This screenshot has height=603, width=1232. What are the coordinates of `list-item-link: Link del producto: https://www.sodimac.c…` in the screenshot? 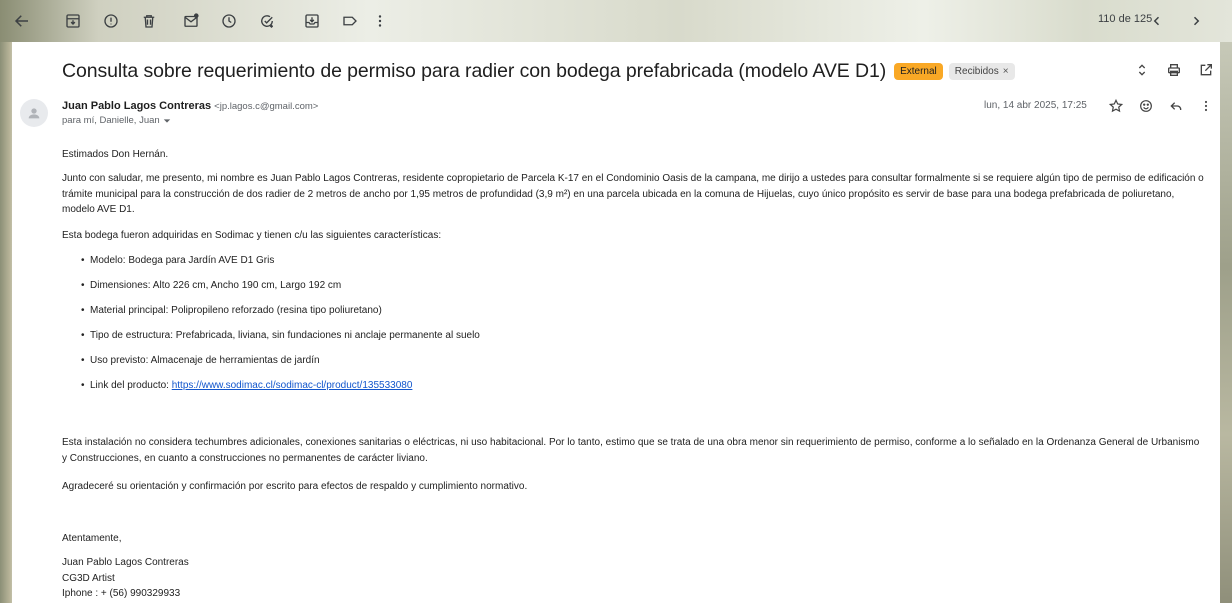 It's located at (247, 386).